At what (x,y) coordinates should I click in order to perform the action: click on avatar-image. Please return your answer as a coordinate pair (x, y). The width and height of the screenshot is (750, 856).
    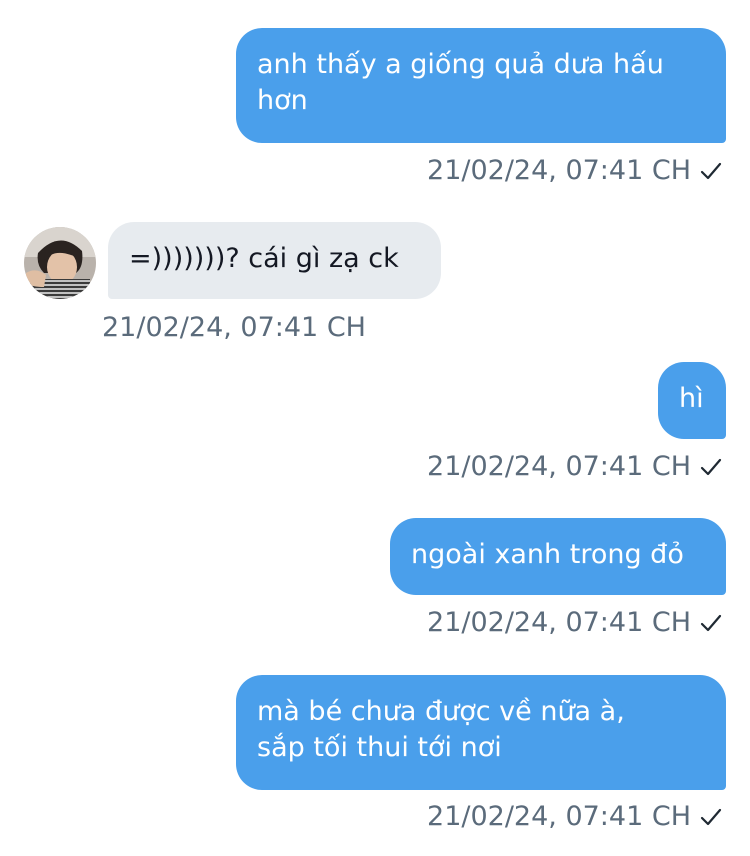
    Looking at the image, I should click on (60, 263).